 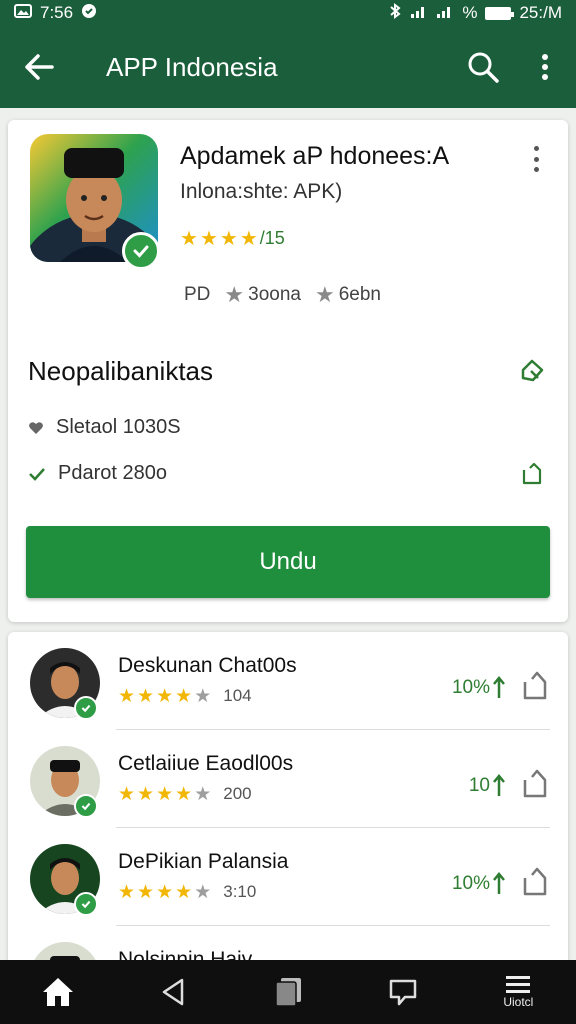 I want to click on edit-icon, so click(x=533, y=371).